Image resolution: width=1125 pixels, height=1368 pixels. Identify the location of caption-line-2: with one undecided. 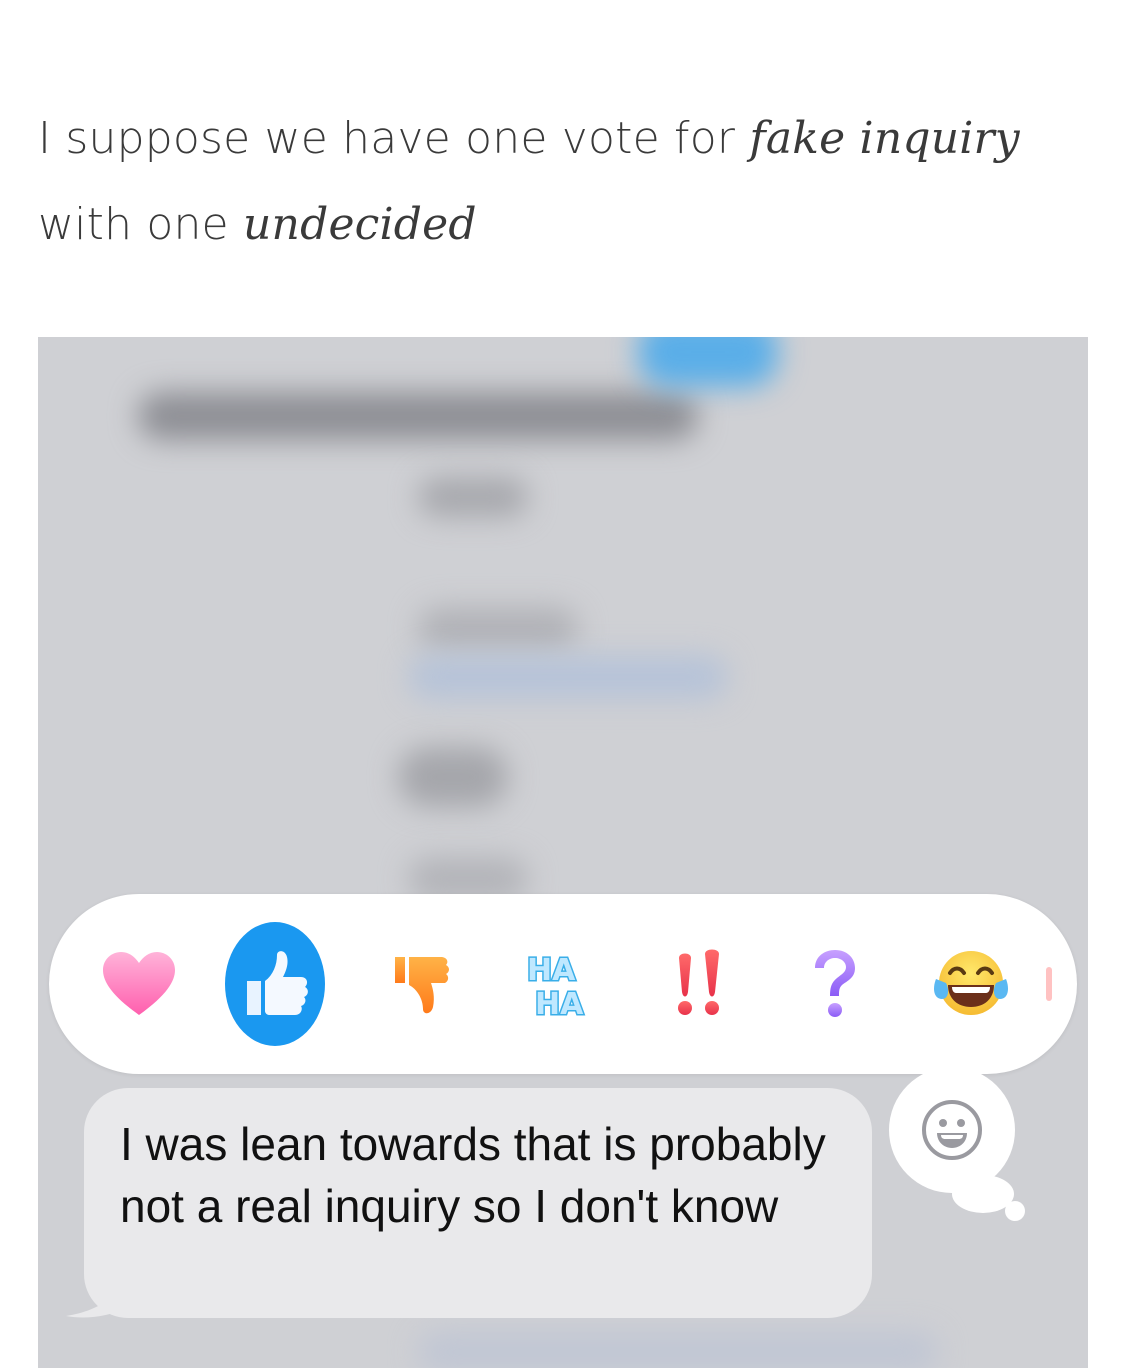
(563, 225).